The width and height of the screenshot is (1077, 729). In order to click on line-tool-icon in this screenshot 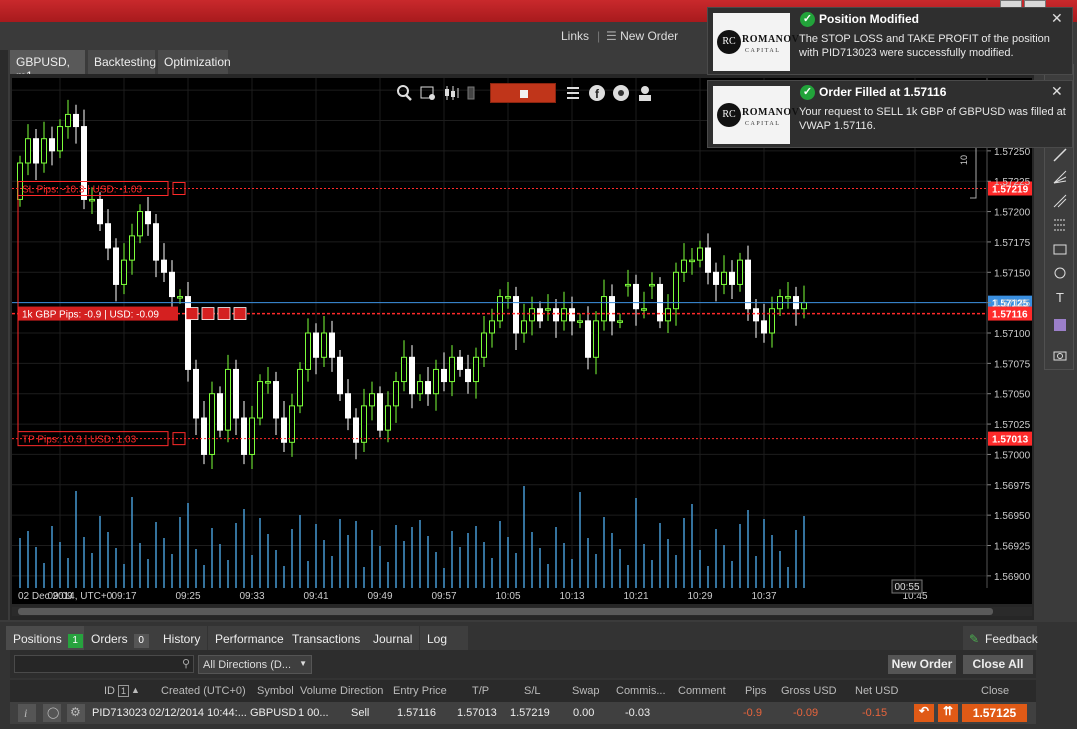, I will do `click(1060, 155)`.